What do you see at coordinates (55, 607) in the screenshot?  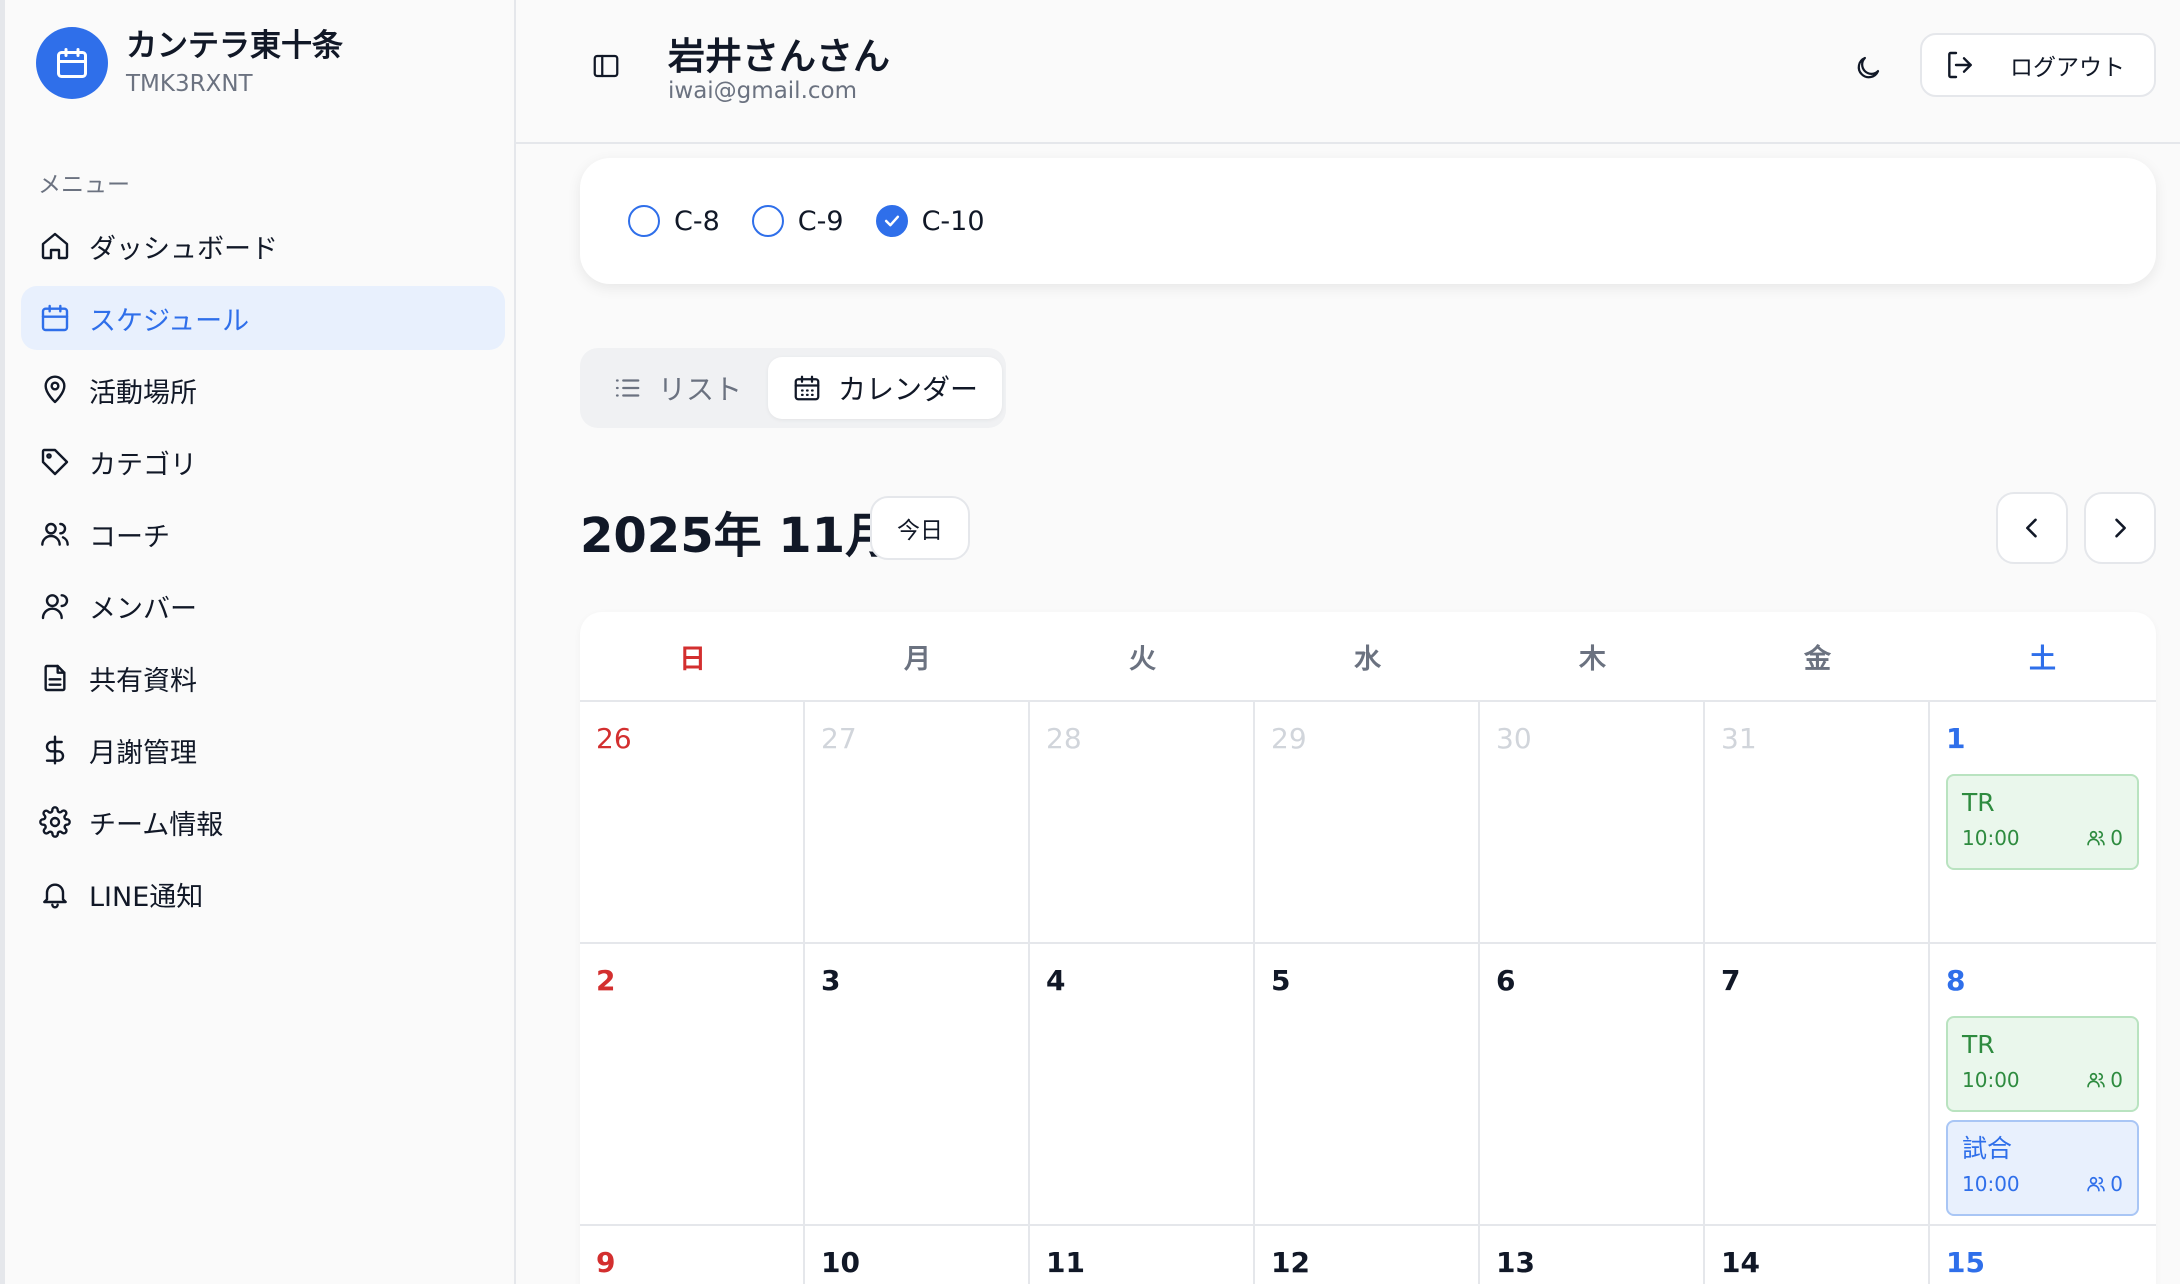 I see `user-icon` at bounding box center [55, 607].